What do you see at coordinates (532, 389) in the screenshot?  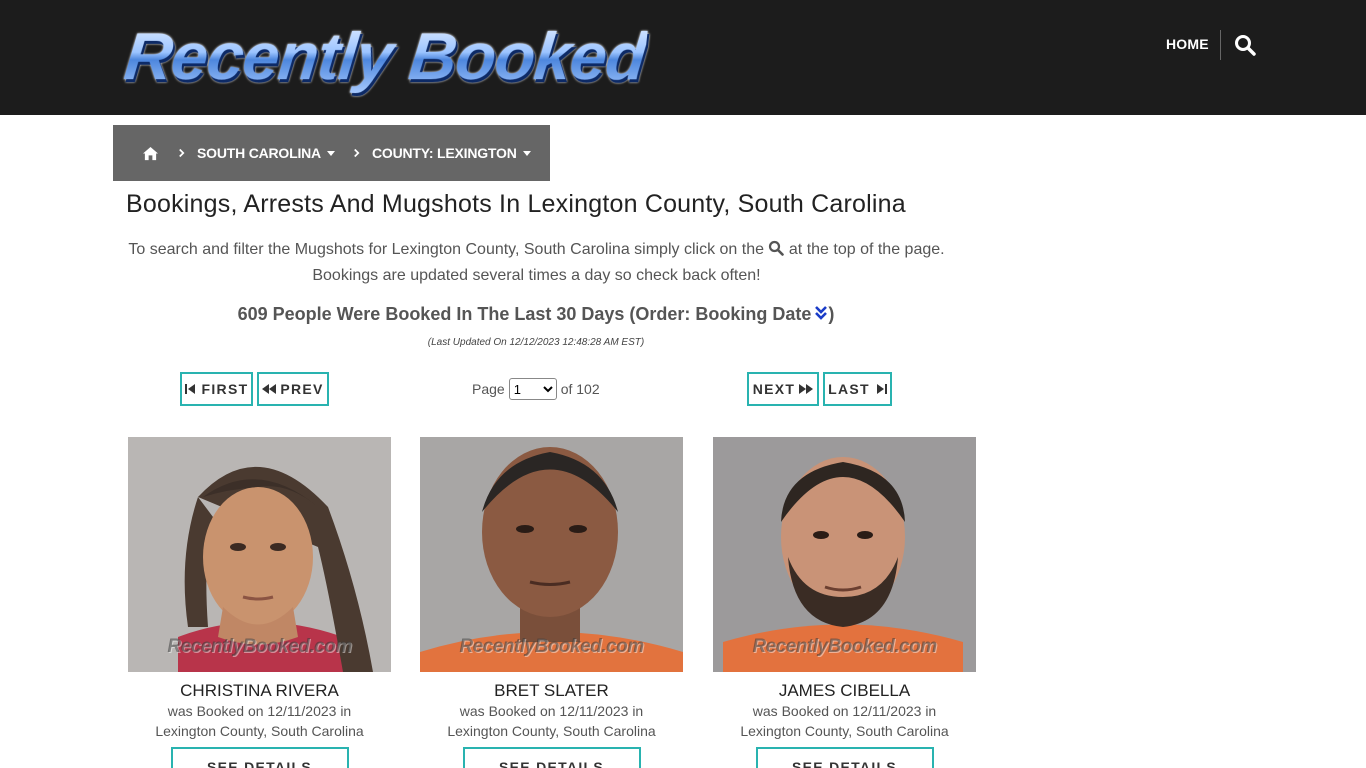 I see `page-select: 1` at bounding box center [532, 389].